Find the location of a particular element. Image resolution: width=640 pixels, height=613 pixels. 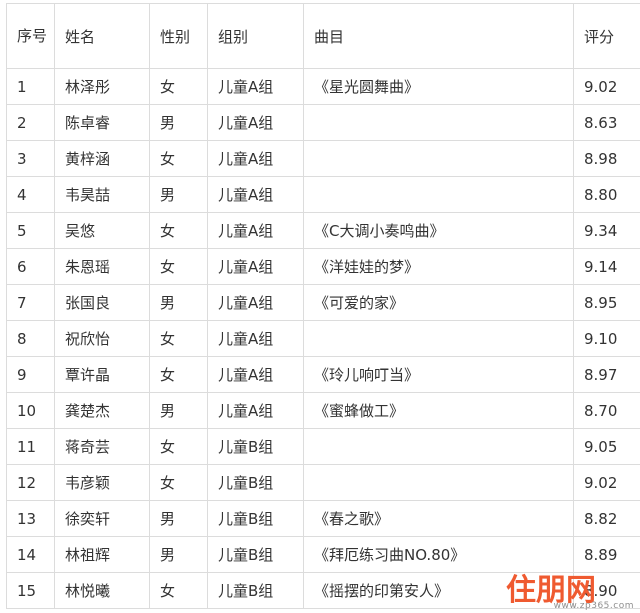

header-group: 组别 is located at coordinates (255, 36).